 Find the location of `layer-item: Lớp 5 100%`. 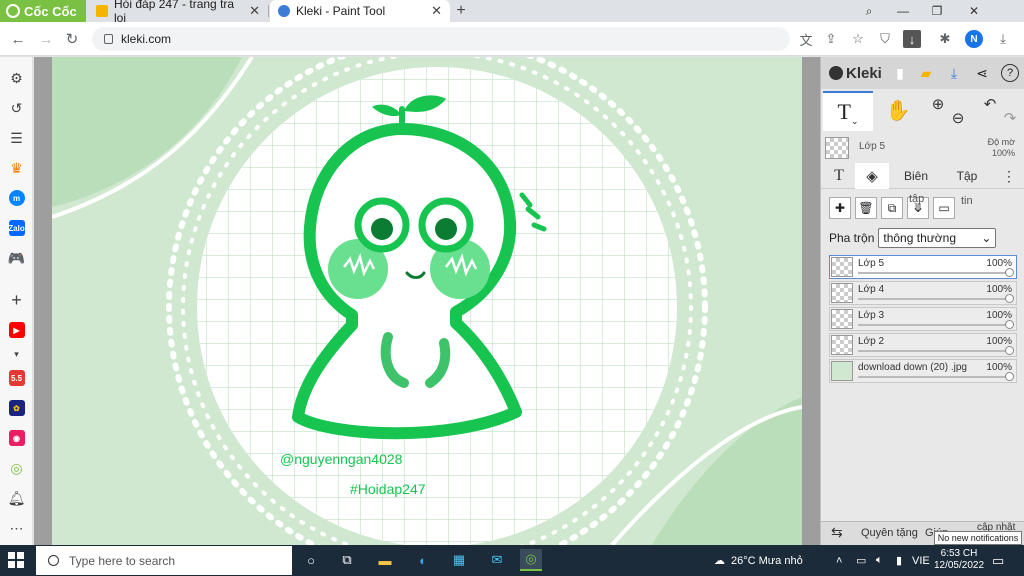

layer-item: Lớp 5 100% is located at coordinates (923, 267).